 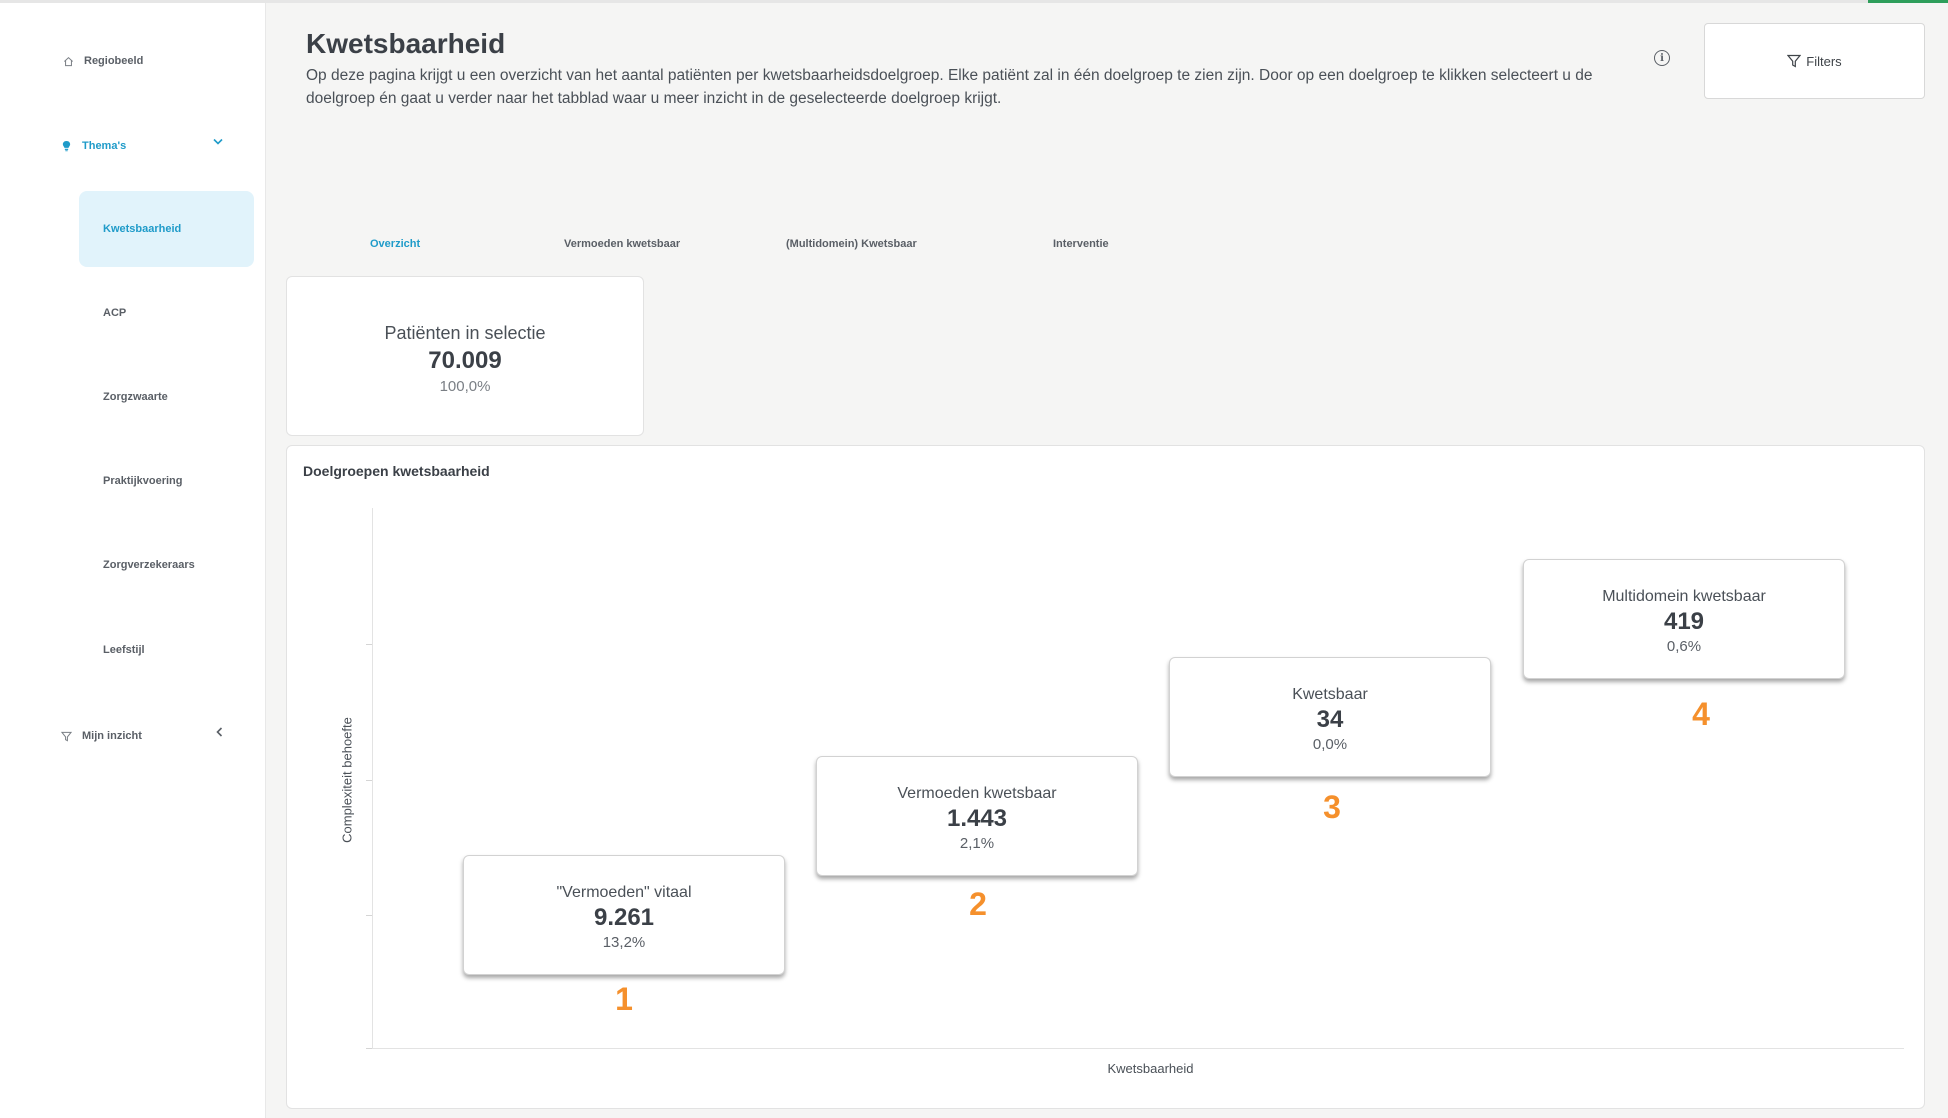 I want to click on y-axis, so click(x=372, y=778).